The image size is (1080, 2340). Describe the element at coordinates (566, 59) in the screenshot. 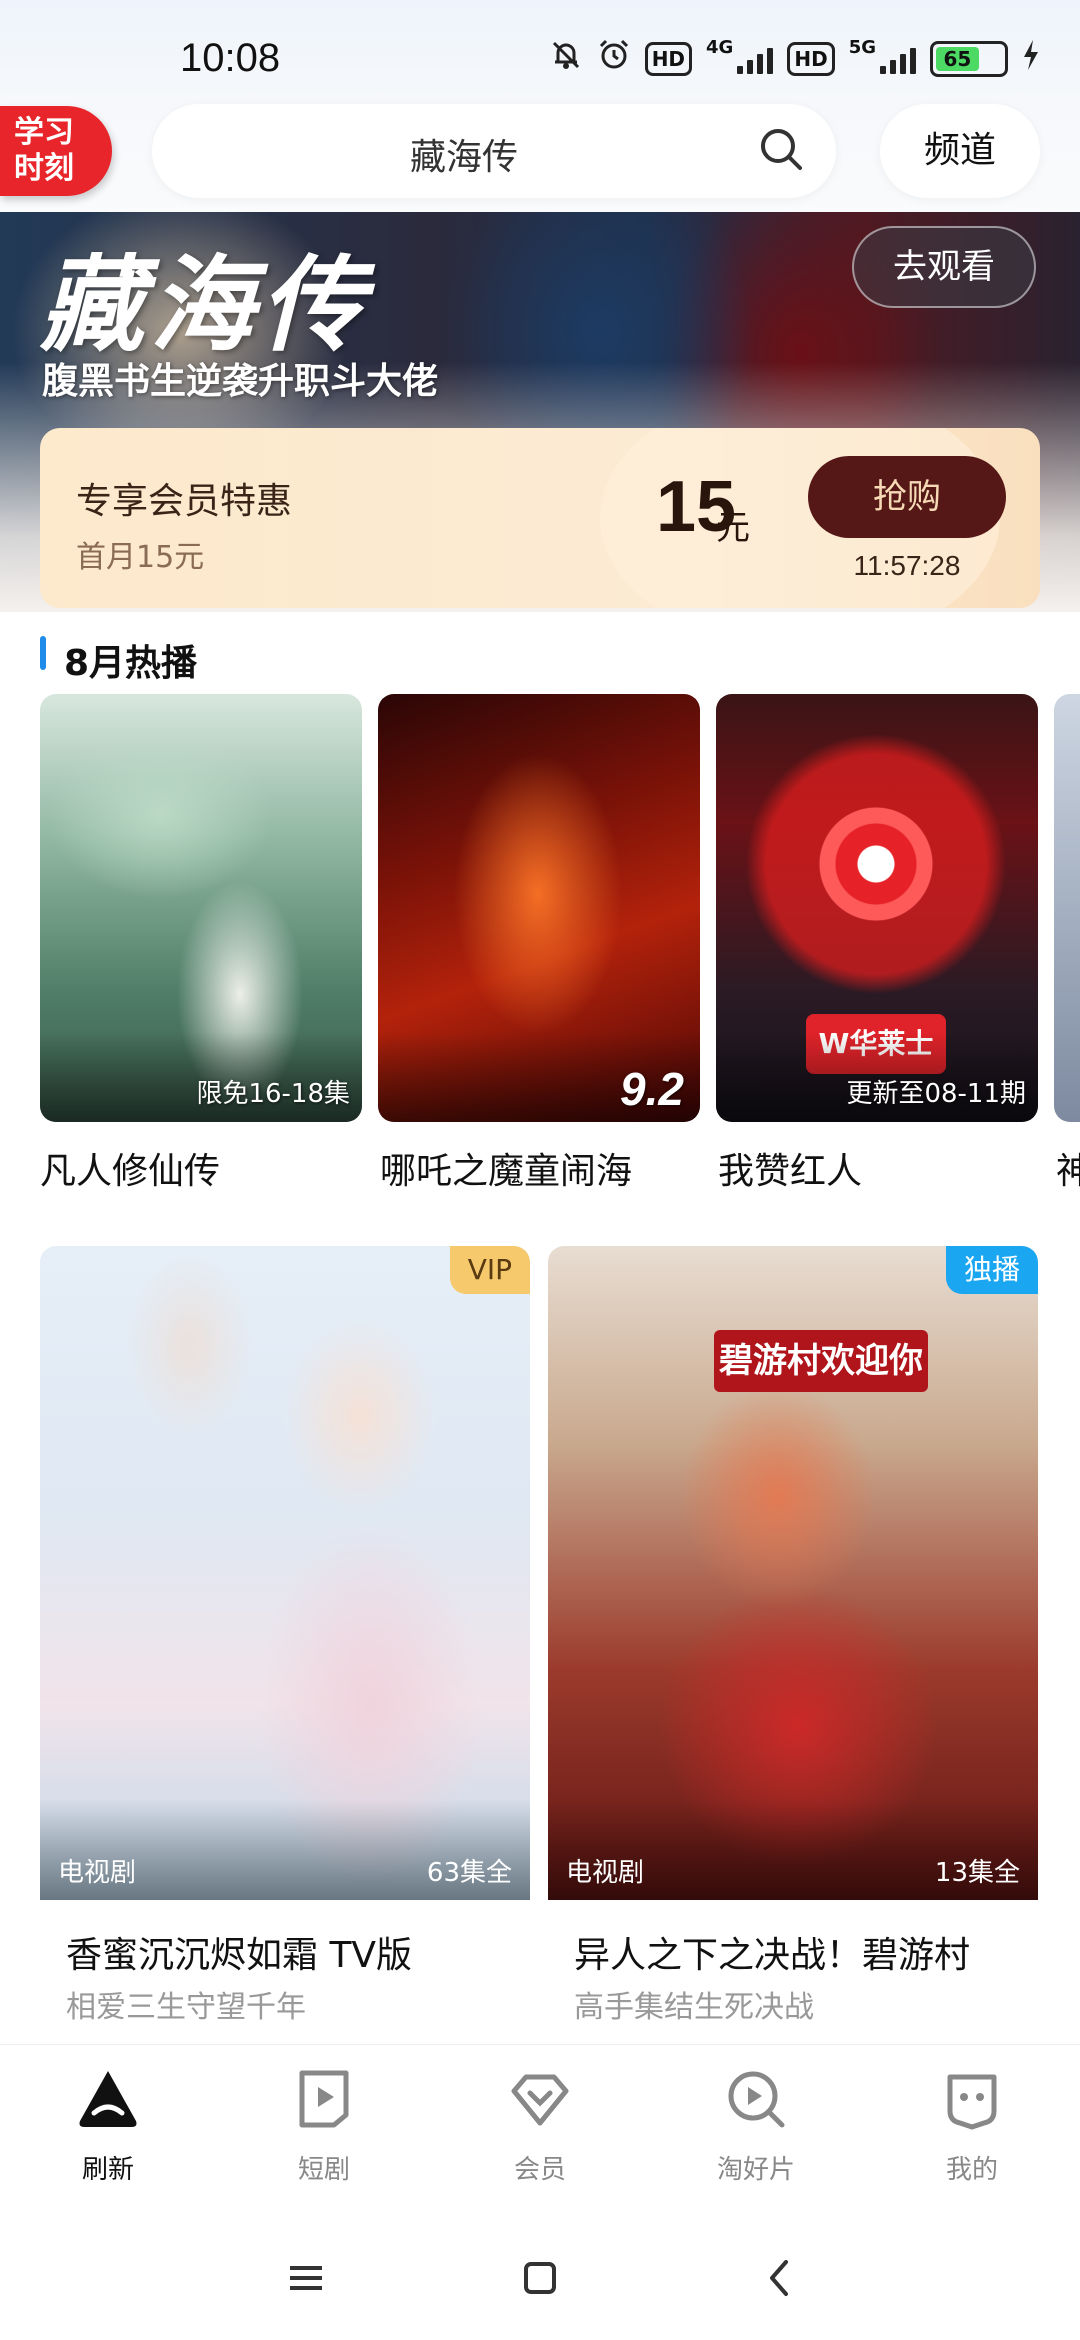

I see `mute-bell-icon` at that location.